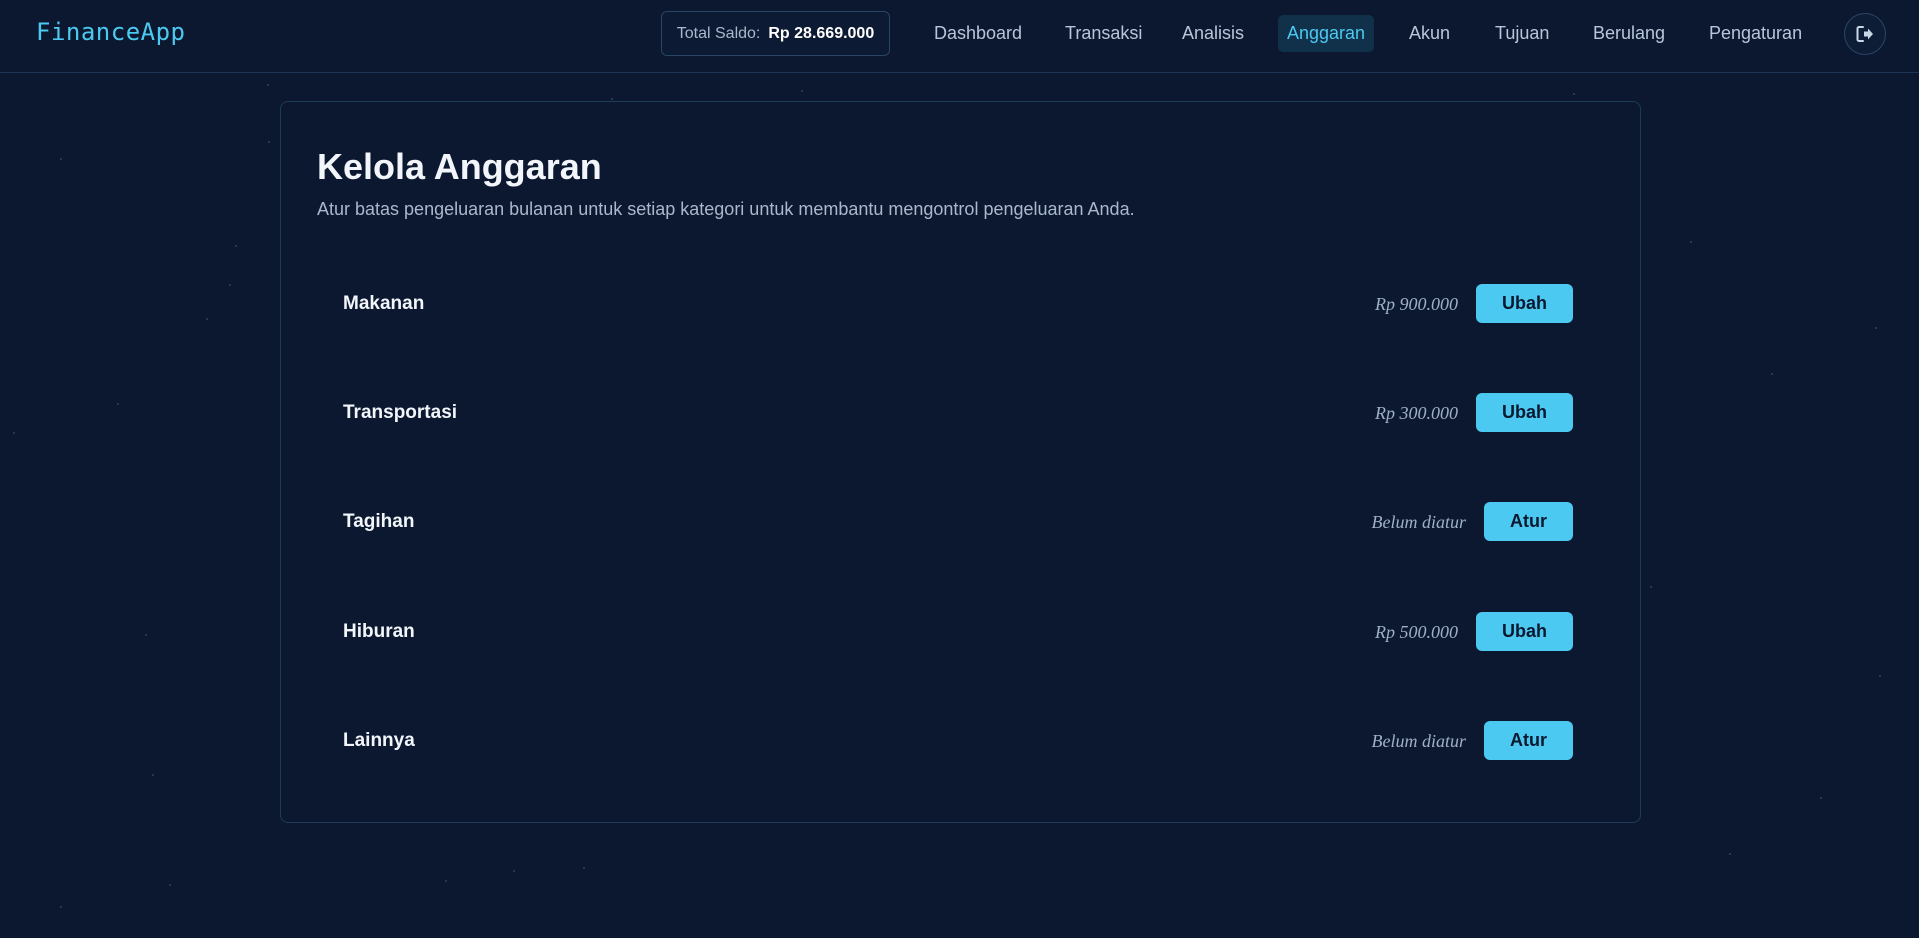  I want to click on budget-row: Lainnya Belum diatur Atur, so click(952, 741).